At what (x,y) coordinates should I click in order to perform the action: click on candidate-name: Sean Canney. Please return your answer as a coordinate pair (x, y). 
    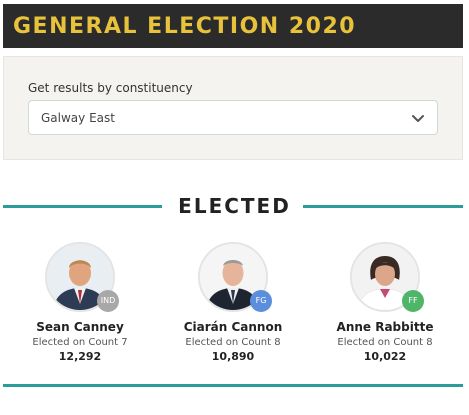
    Looking at the image, I should click on (80, 327).